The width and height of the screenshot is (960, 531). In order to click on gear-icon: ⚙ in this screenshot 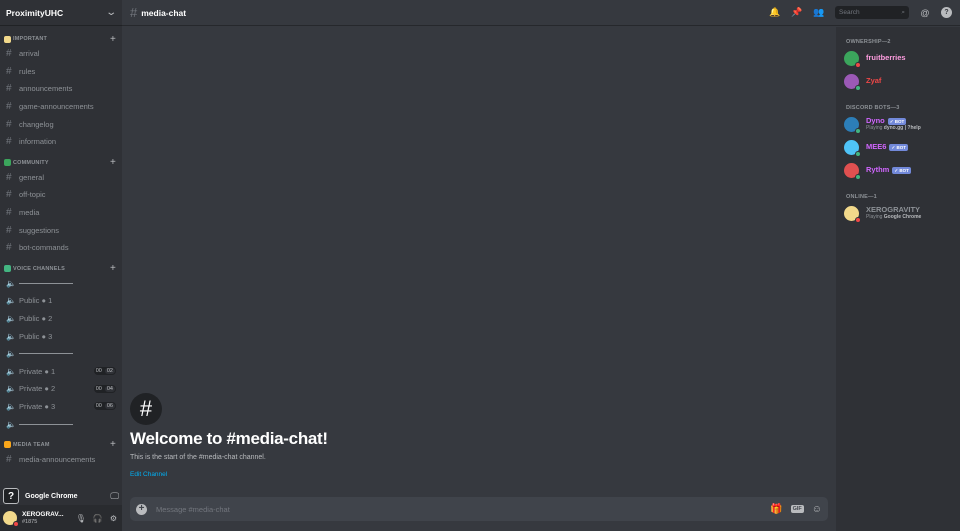, I will do `click(113, 518)`.